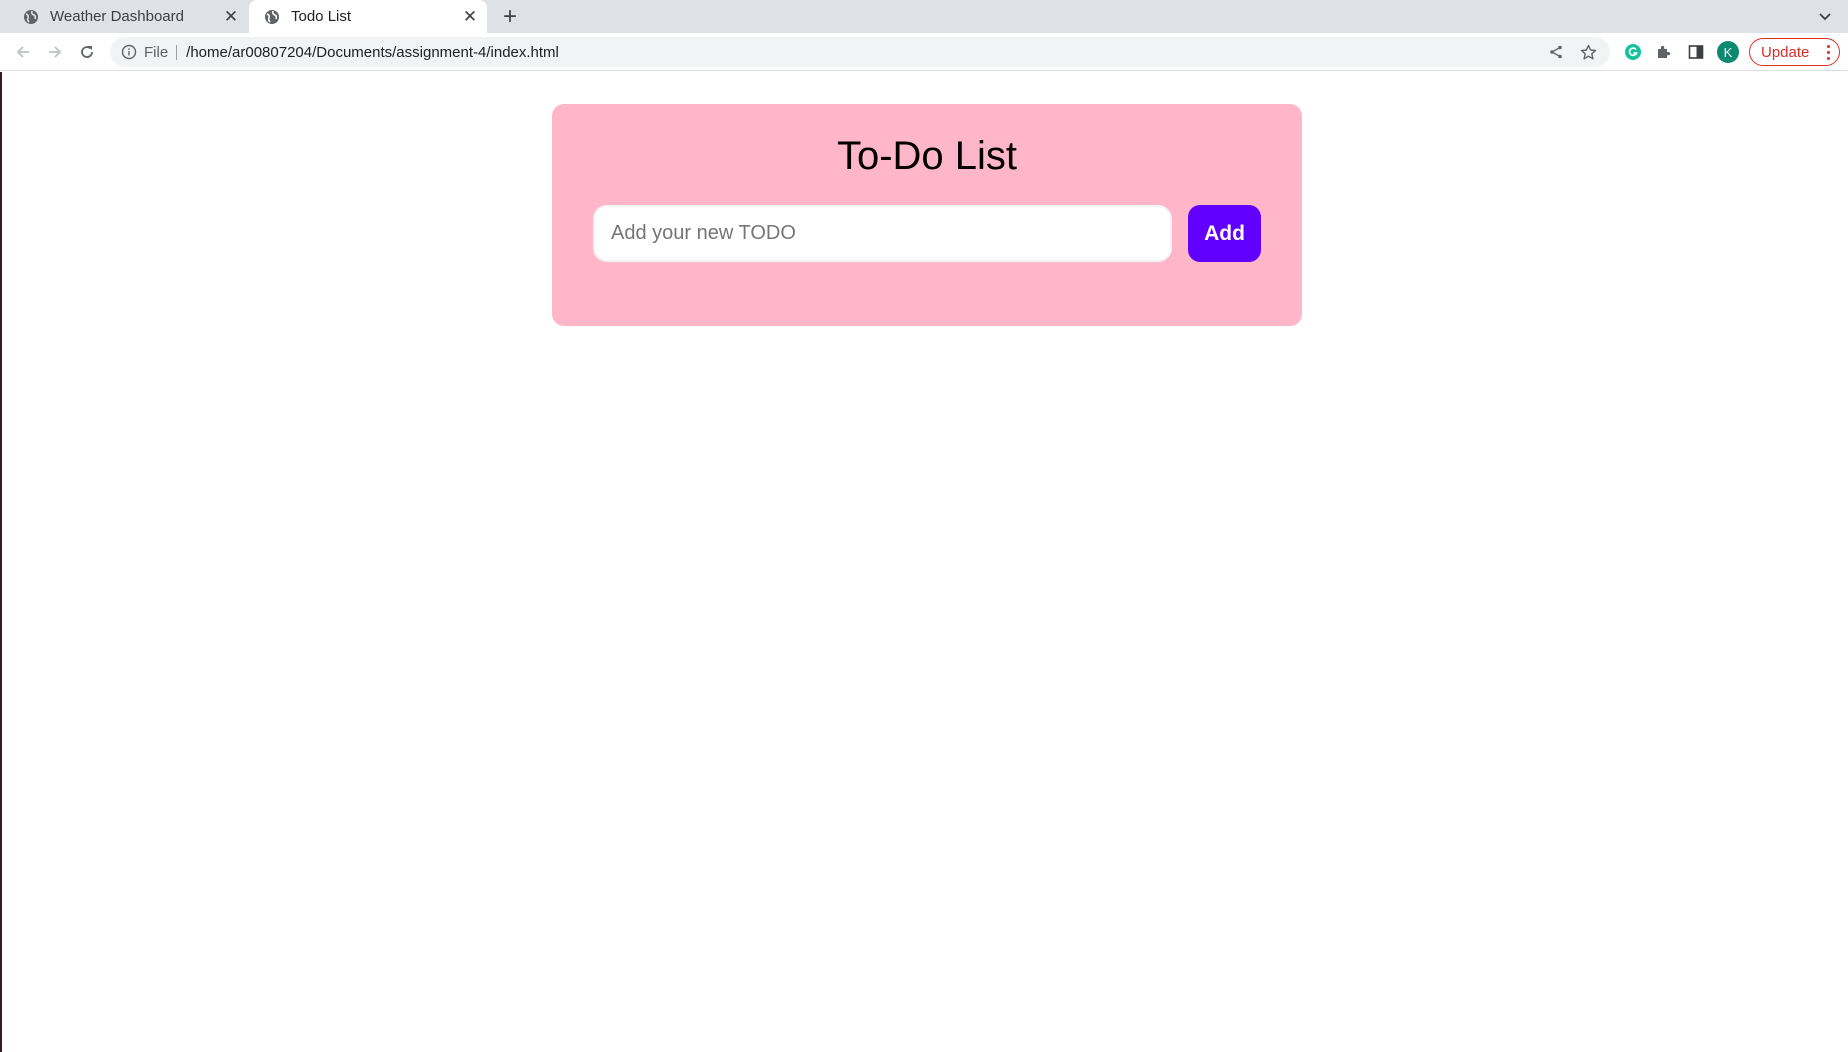 The height and width of the screenshot is (1052, 1848). I want to click on address-scheme-label: File, so click(161, 52).